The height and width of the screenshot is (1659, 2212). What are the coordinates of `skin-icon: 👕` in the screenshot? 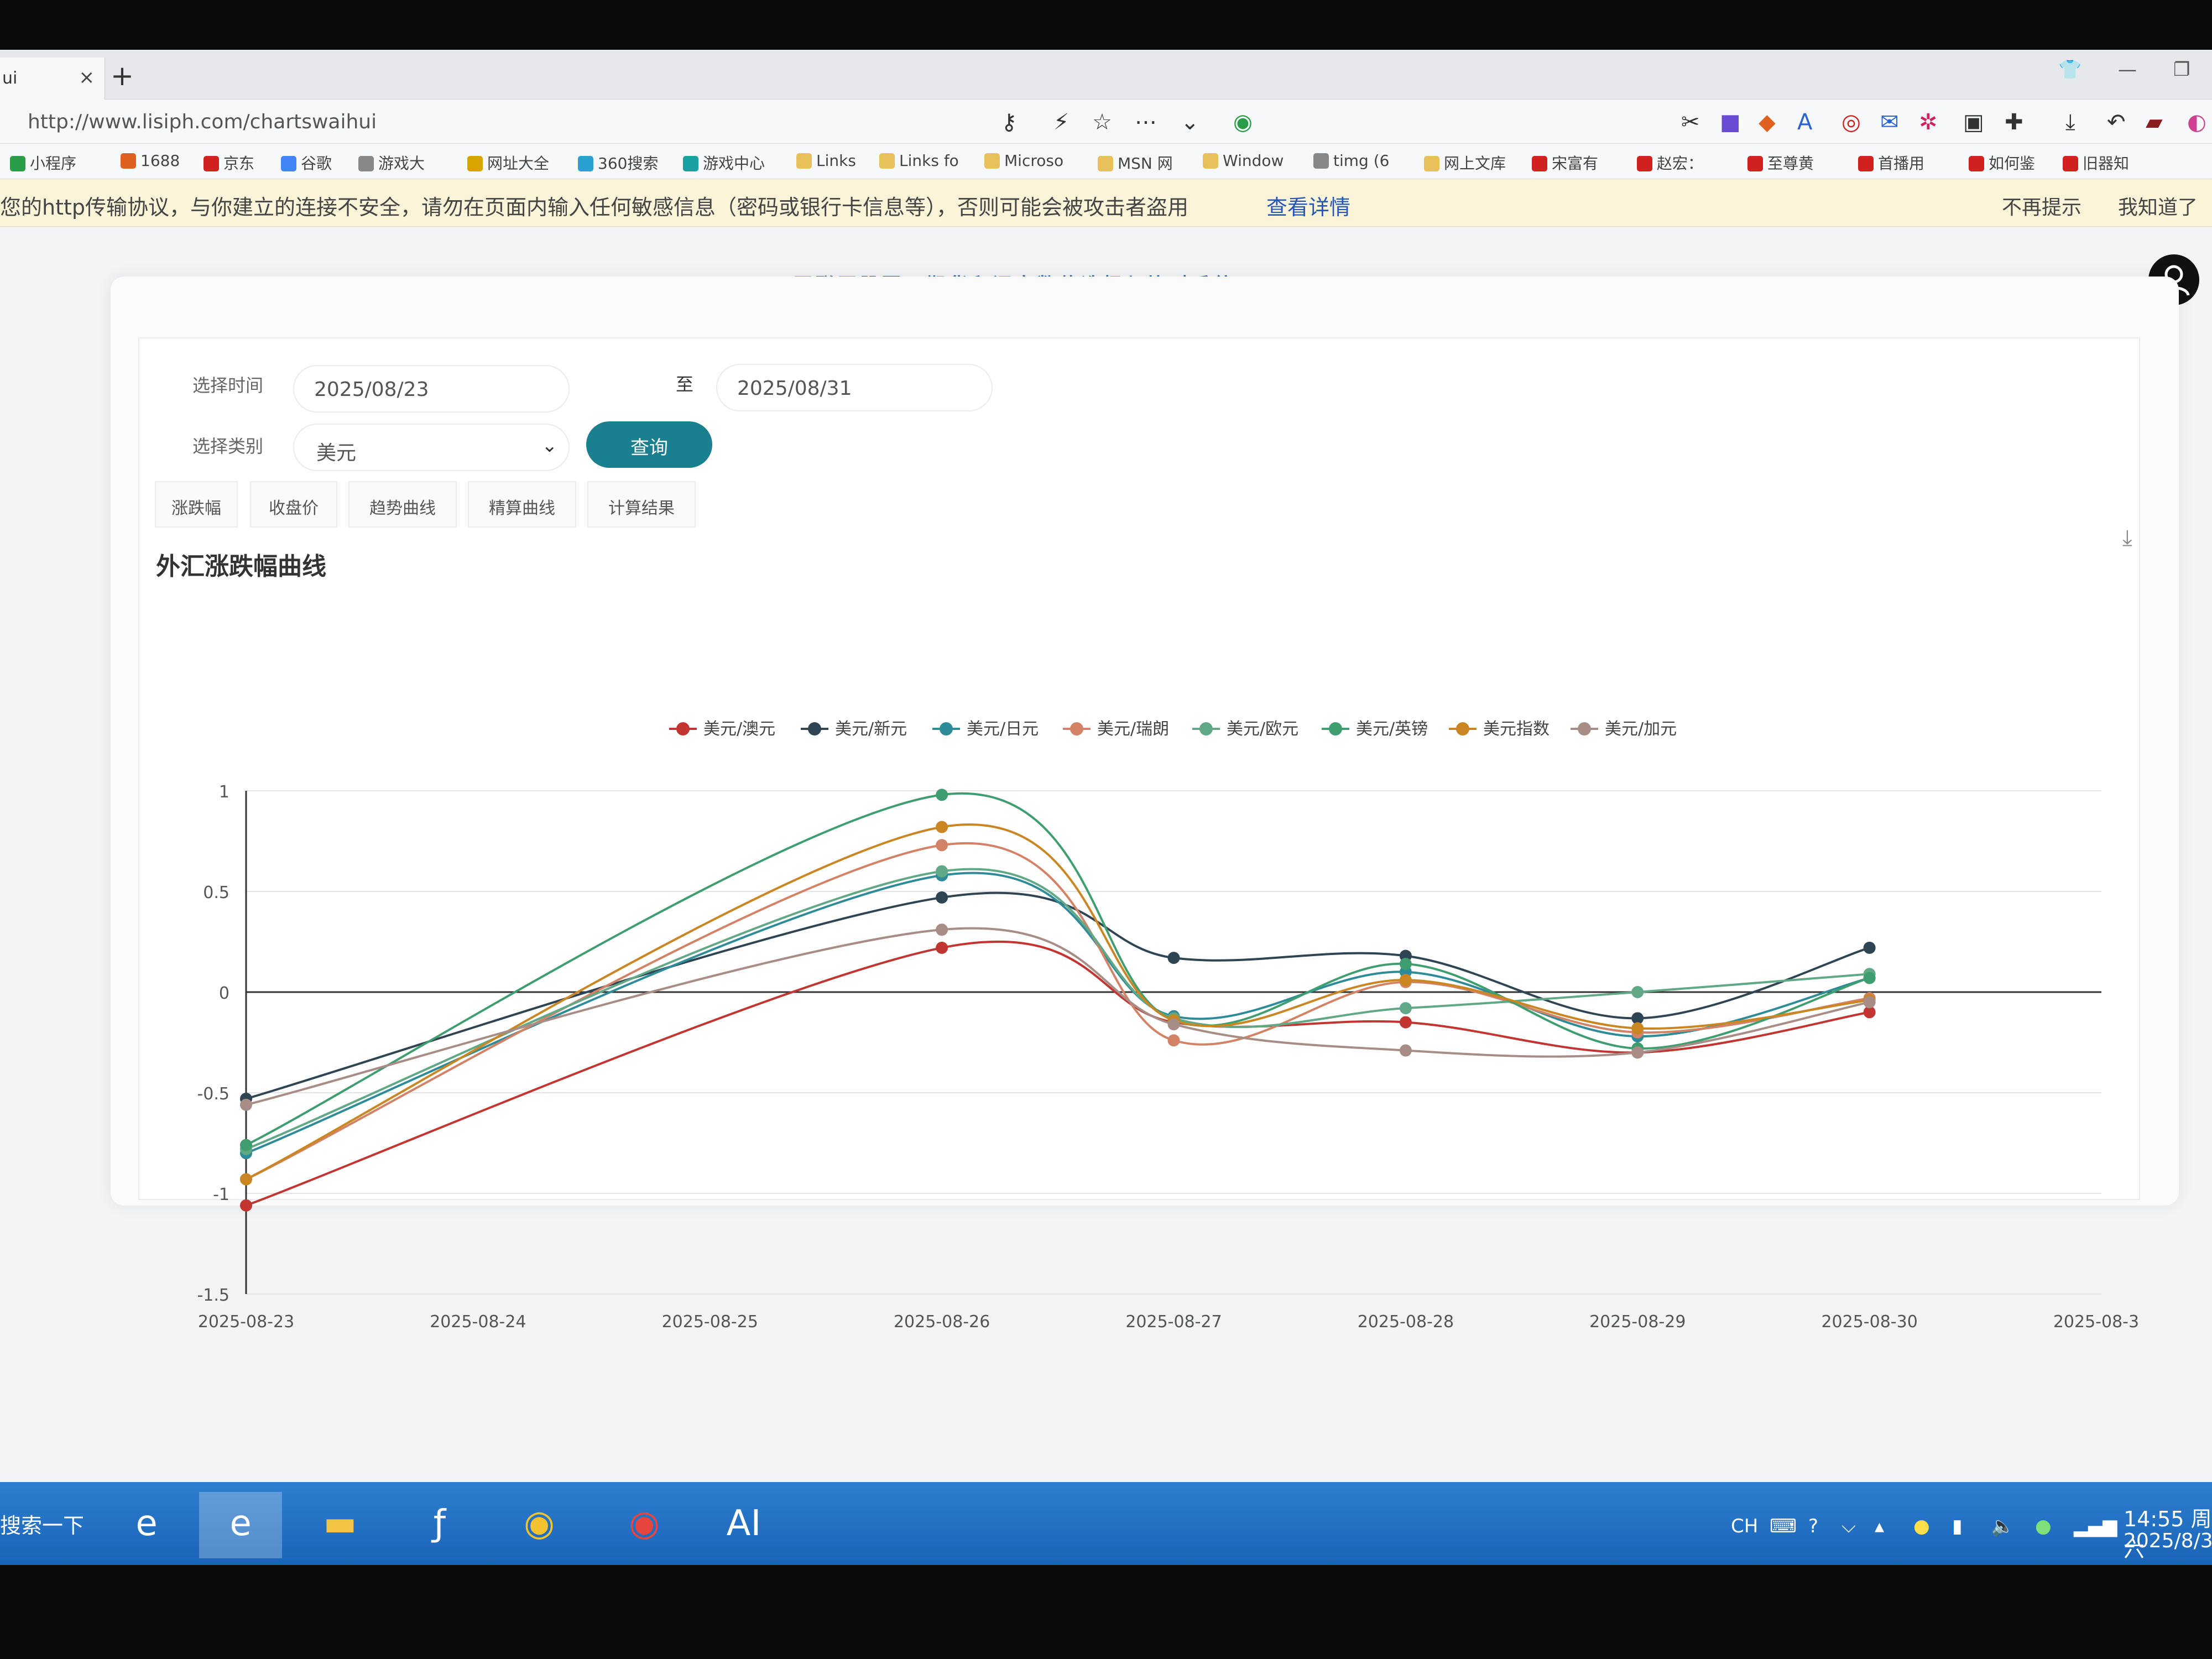 It's located at (2070, 70).